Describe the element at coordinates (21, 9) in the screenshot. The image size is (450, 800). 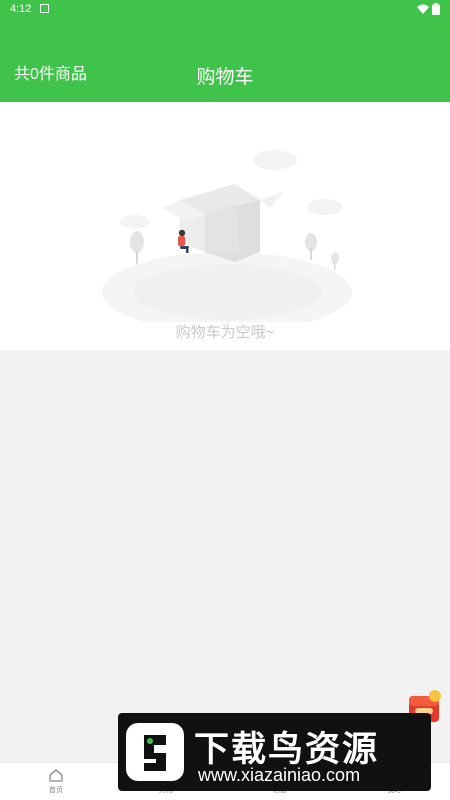
I see `status-time: 4:12` at that location.